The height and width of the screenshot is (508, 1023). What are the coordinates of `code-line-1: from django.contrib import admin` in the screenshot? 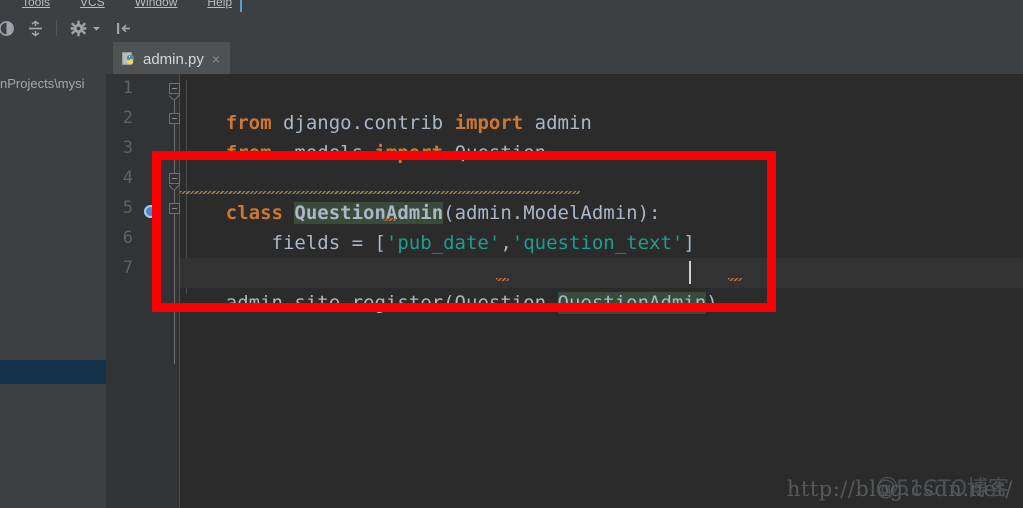 It's located at (601, 106).